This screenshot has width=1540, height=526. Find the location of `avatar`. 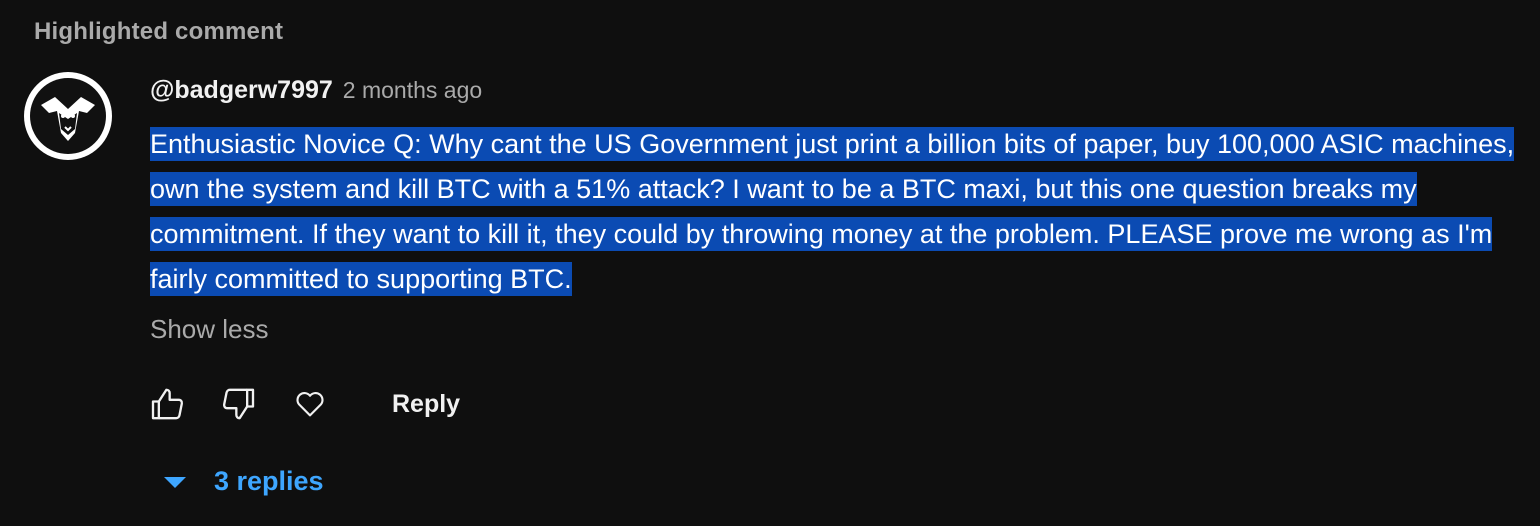

avatar is located at coordinates (68, 116).